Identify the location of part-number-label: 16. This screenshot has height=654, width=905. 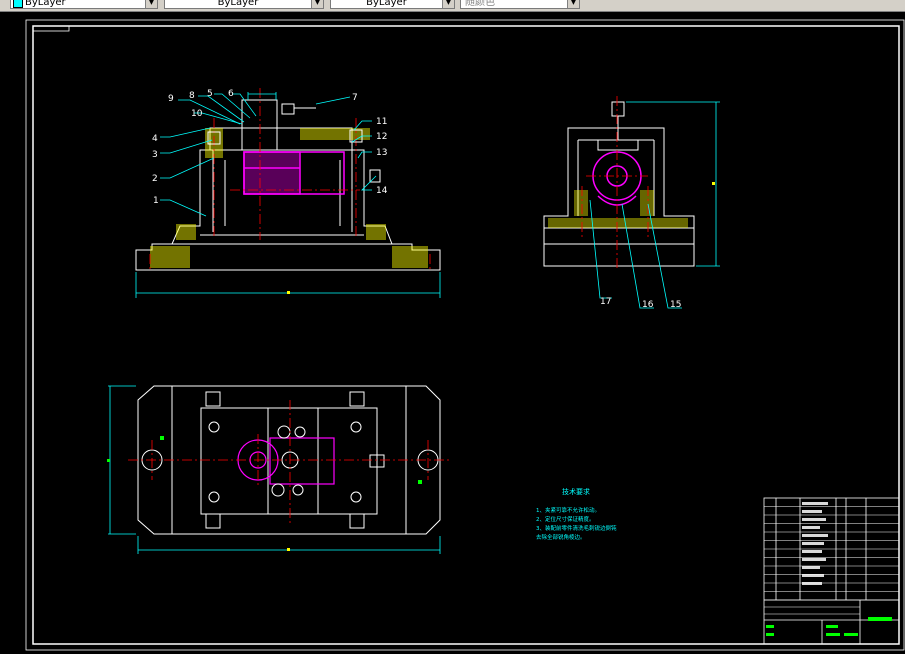
(648, 305).